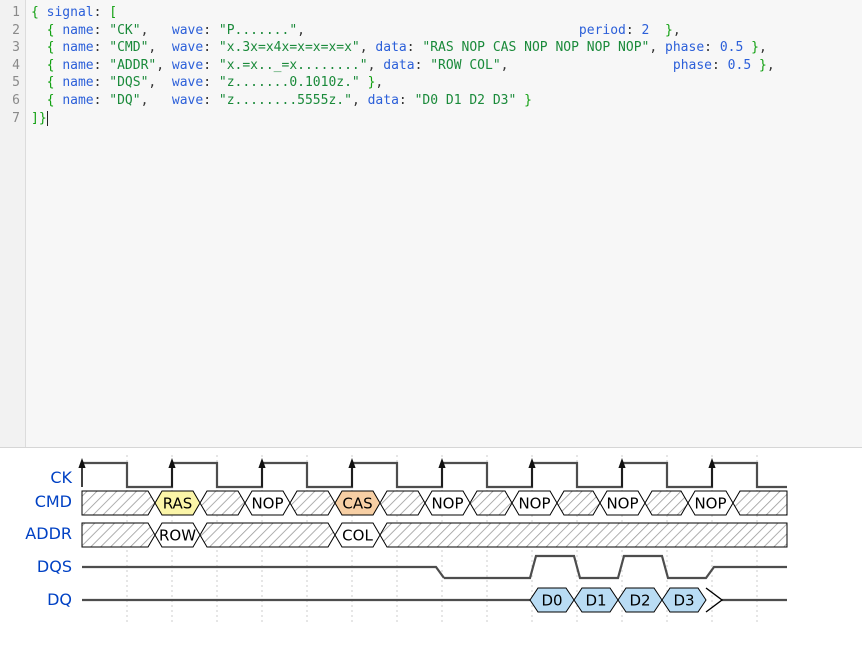  Describe the element at coordinates (74, 13) in the screenshot. I see `code-line: { signal: [` at that location.